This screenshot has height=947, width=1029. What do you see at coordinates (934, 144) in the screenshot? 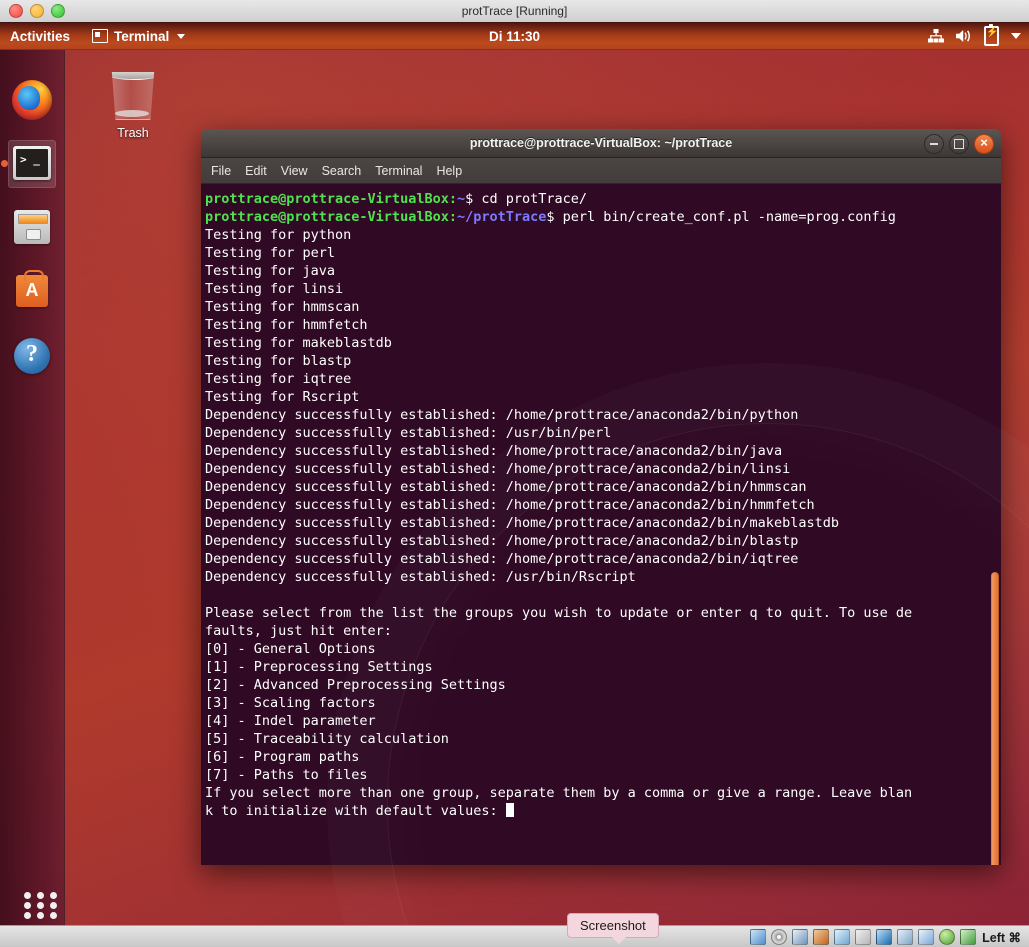
I see `minimize-button` at bounding box center [934, 144].